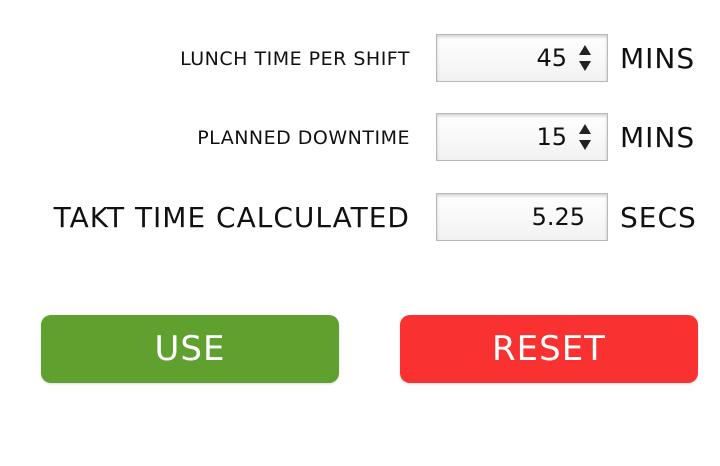 The image size is (720, 466). Describe the element at coordinates (522, 137) in the screenshot. I see `planned-downtime-stepper: 15` at that location.